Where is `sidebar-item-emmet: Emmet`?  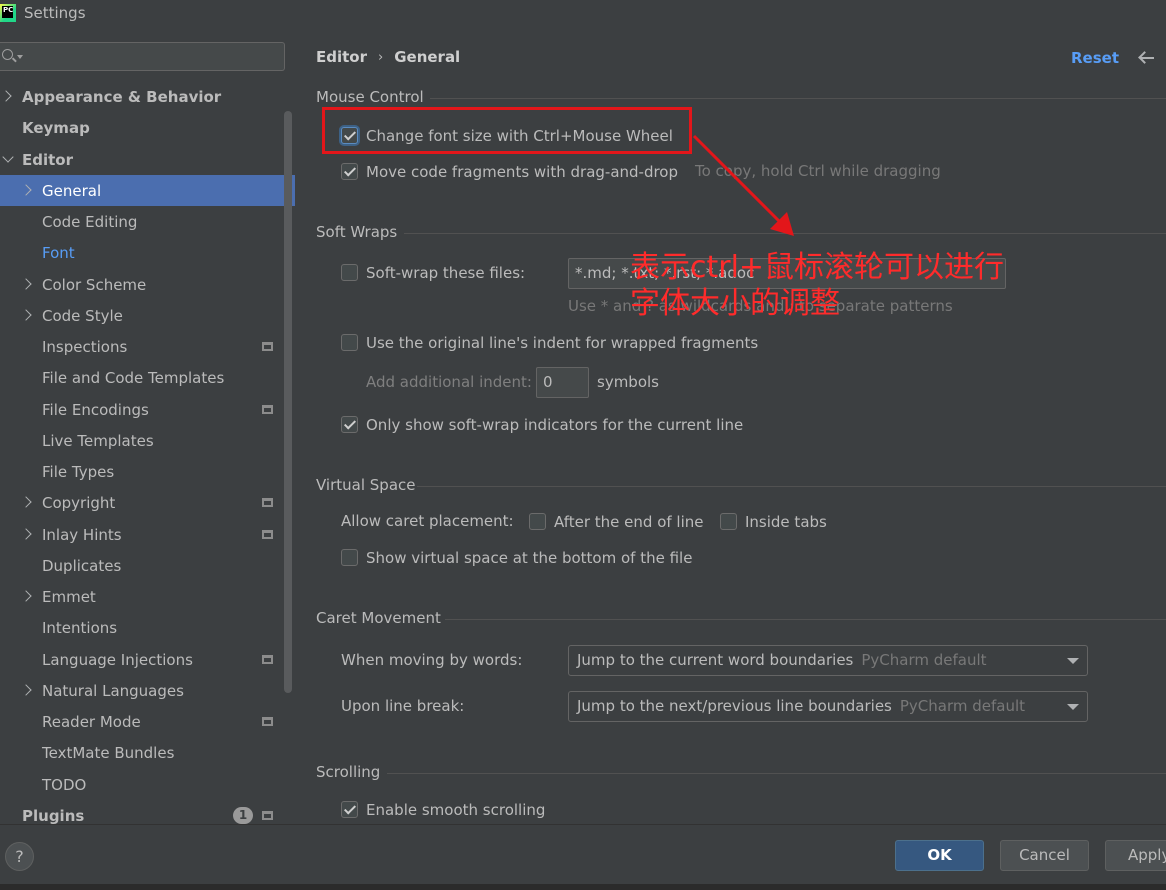 sidebar-item-emmet: Emmet is located at coordinates (147, 596).